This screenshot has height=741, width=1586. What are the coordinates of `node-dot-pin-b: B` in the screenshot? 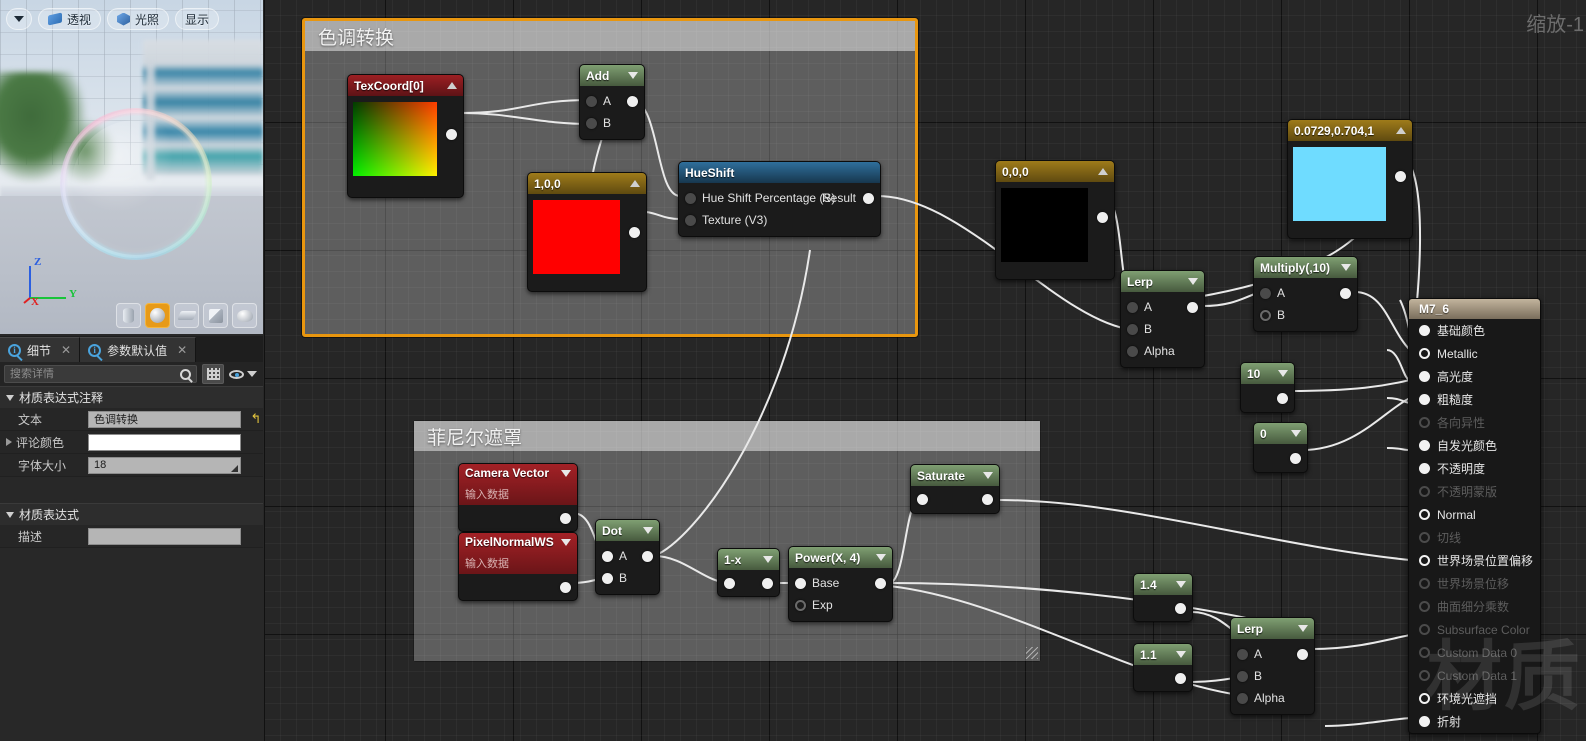 It's located at (627, 578).